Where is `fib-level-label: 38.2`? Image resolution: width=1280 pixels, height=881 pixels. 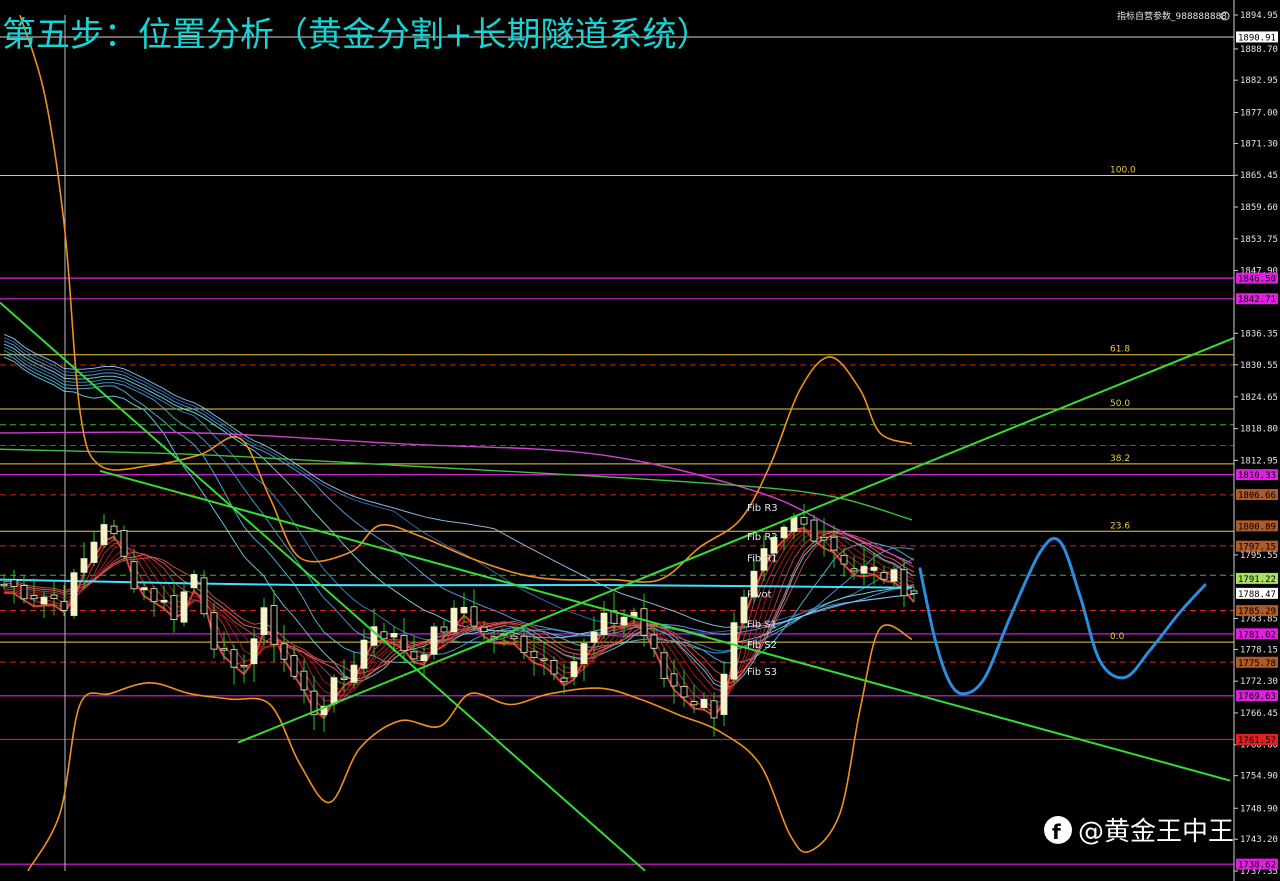
fib-level-label: 38.2 is located at coordinates (1120, 459).